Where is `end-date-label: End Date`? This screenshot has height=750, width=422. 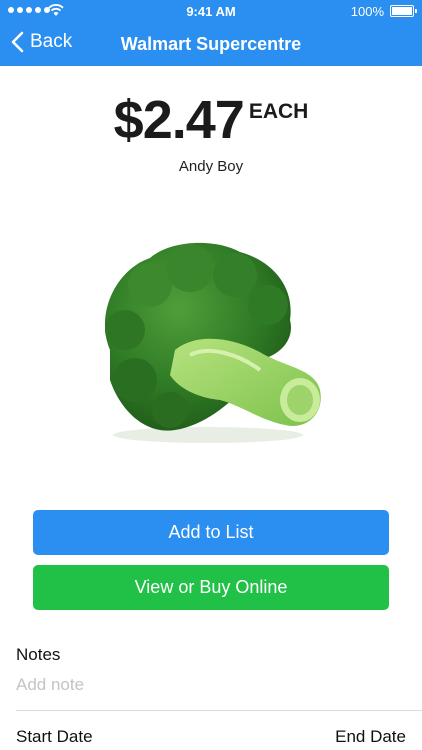 end-date-label: End Date is located at coordinates (370, 737).